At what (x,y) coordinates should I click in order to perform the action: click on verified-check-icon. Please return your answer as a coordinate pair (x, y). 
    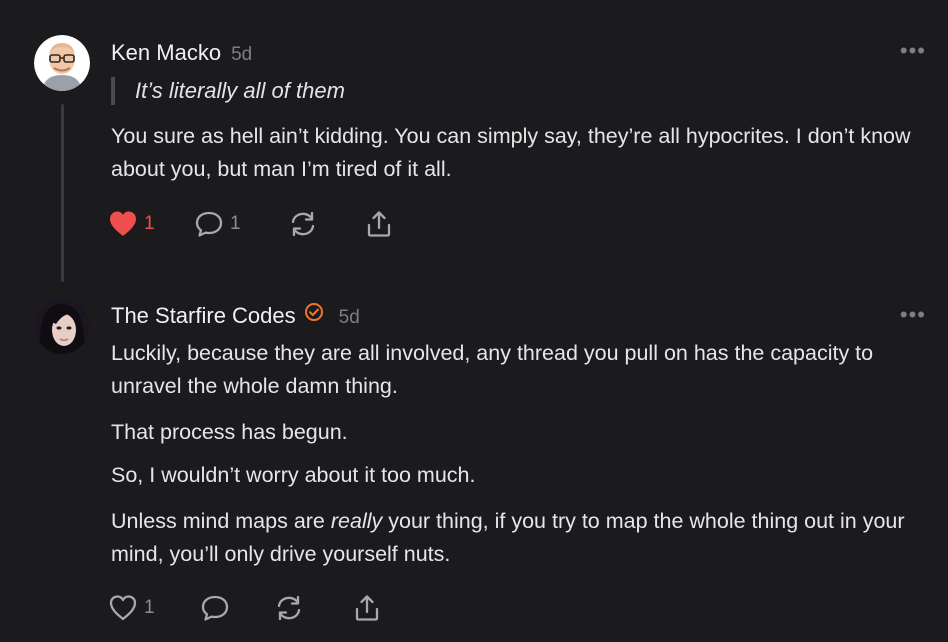
    Looking at the image, I should click on (314, 315).